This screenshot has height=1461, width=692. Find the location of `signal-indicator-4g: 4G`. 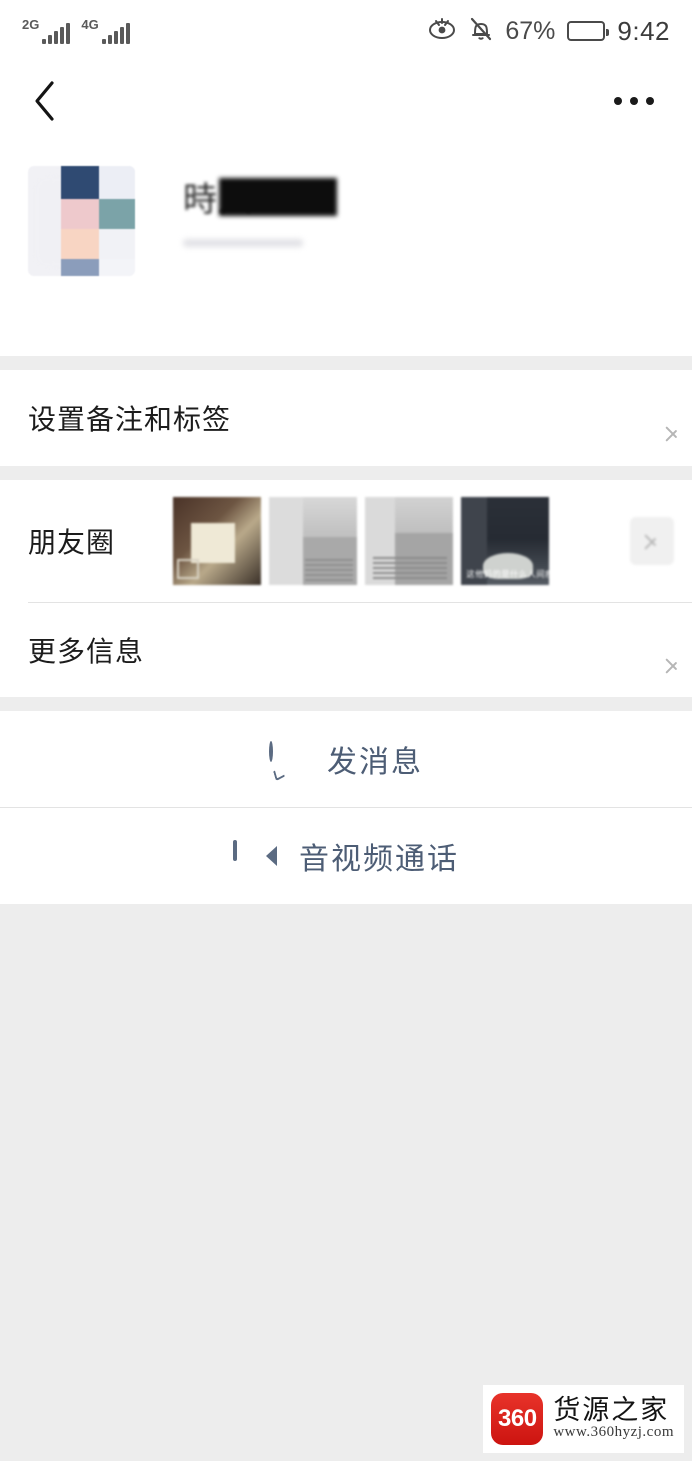

signal-indicator-4g: 4G is located at coordinates (105, 30).